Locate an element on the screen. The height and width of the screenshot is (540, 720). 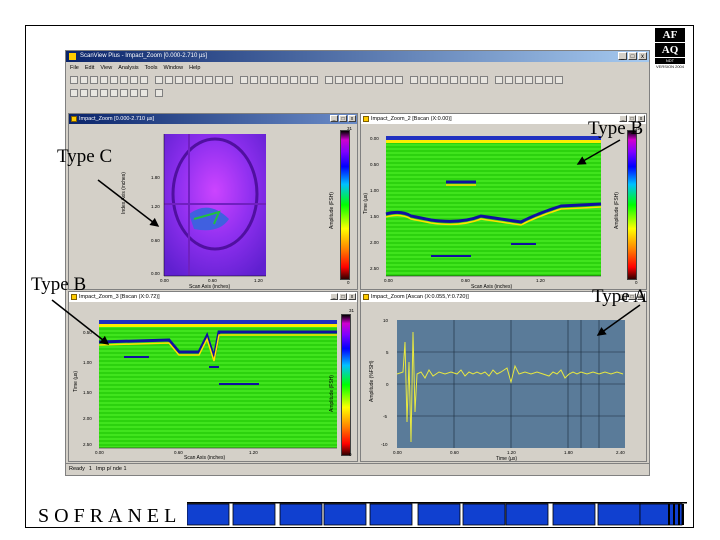
label-type-b-top: Type B is located at coordinates (616, 128).